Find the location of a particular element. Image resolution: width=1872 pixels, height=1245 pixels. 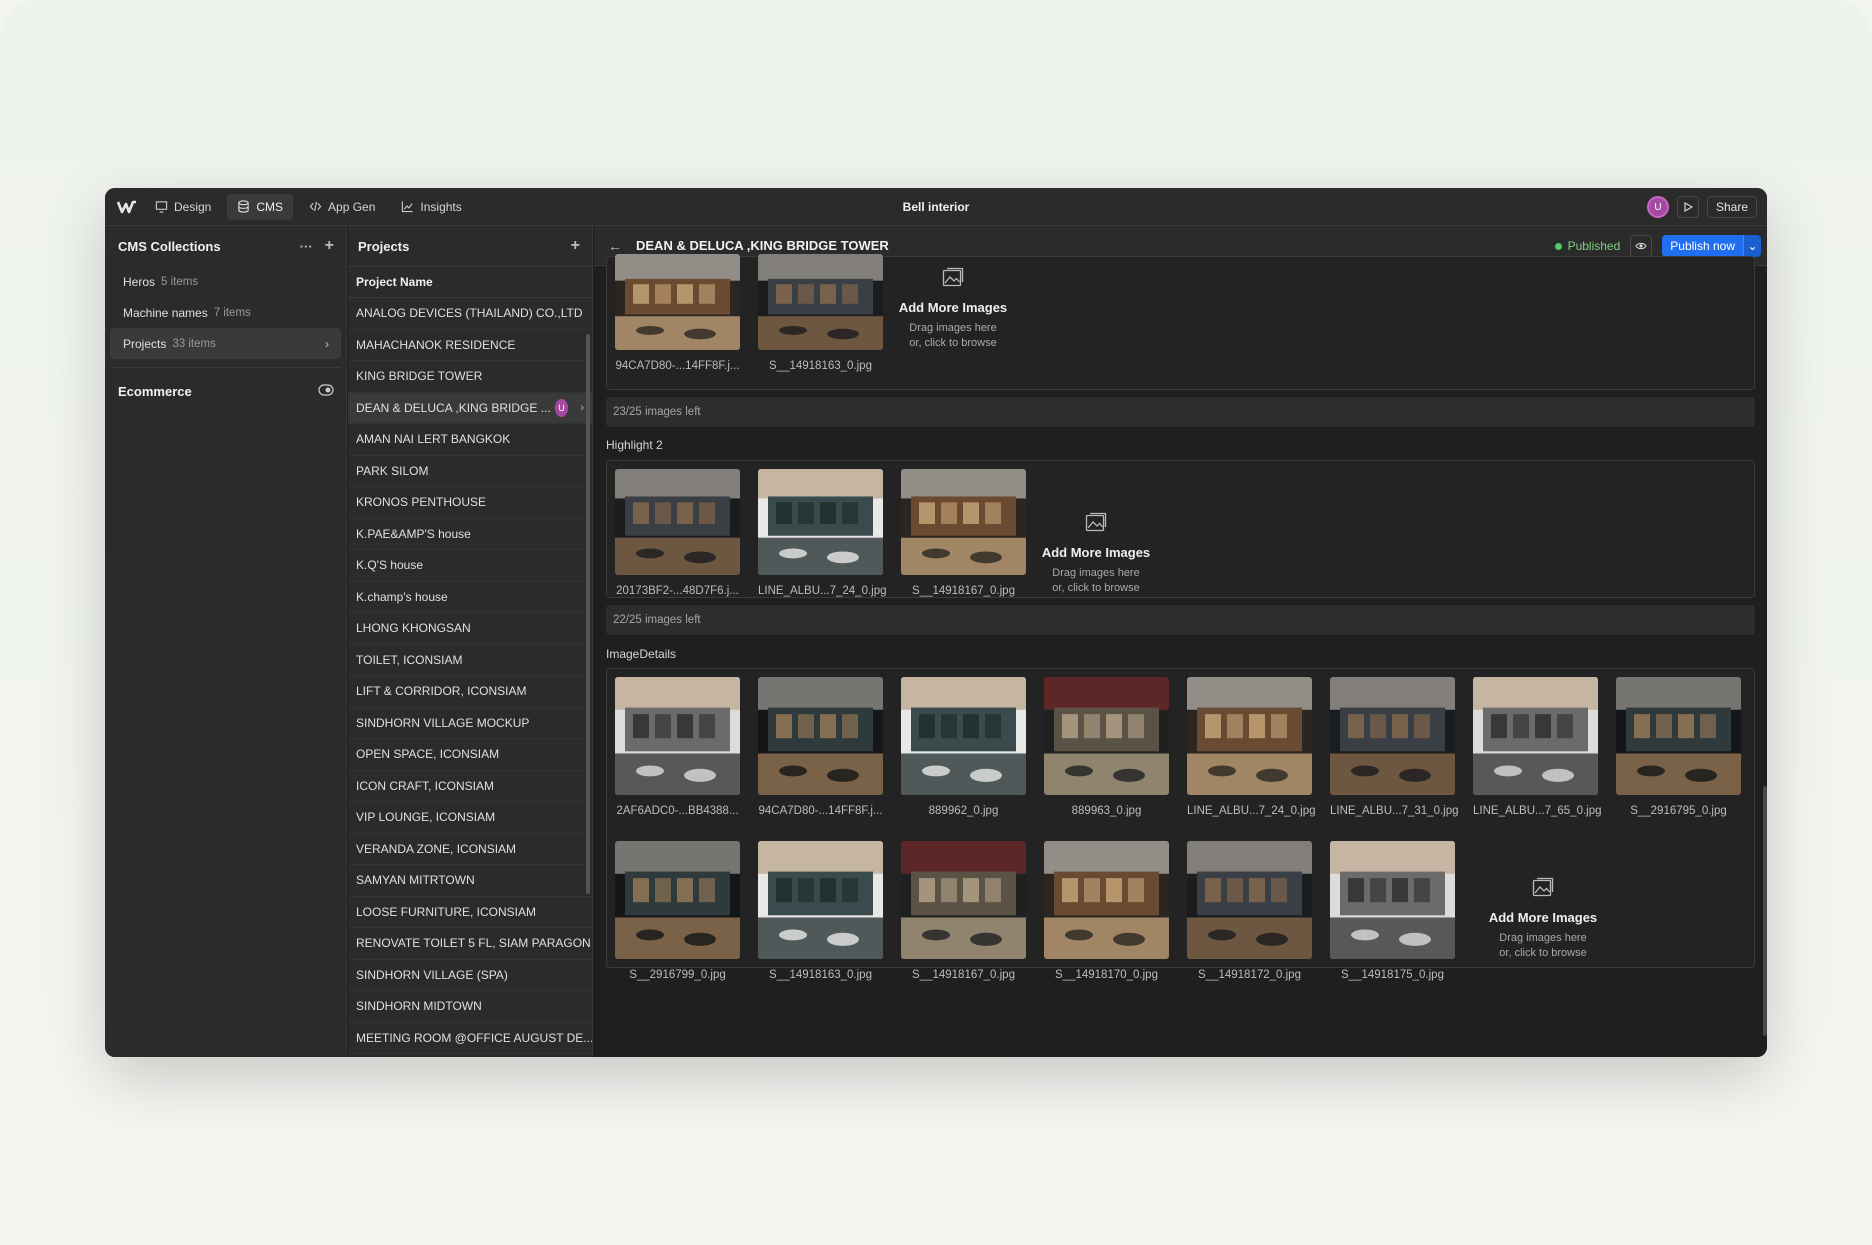

image-thumbnail: S__14918172_0.jpg is located at coordinates (1249, 911).